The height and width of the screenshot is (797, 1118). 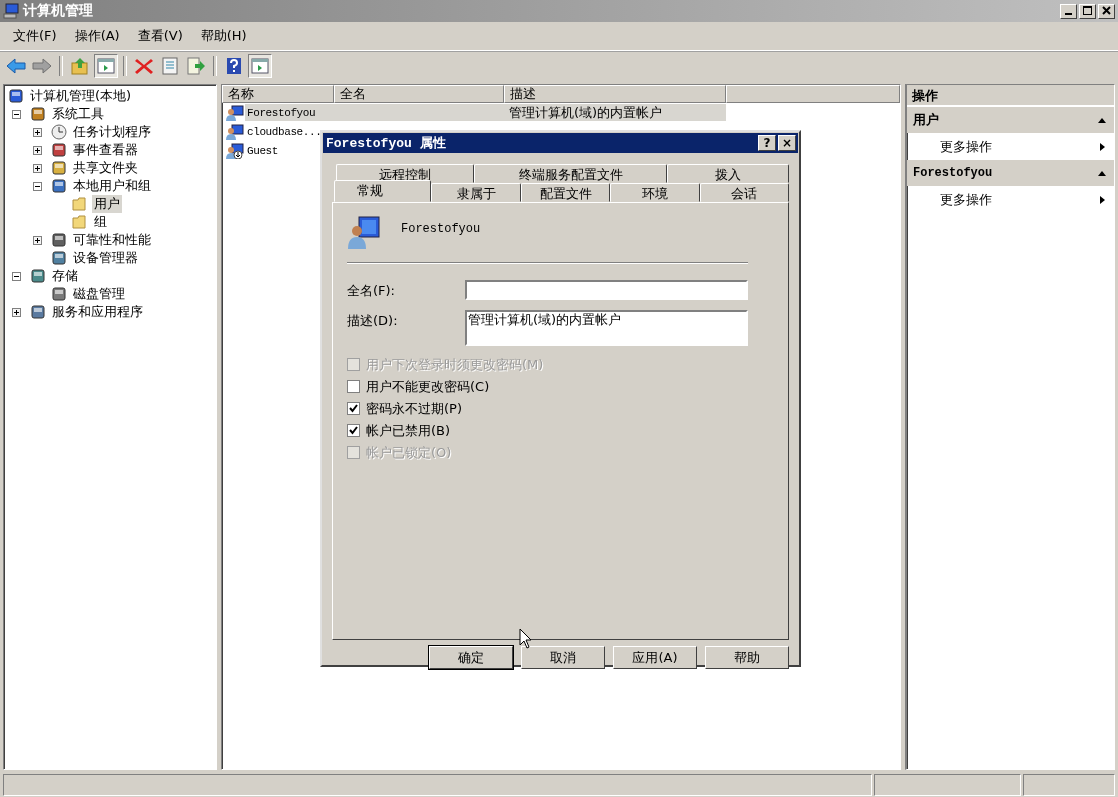 What do you see at coordinates (16, 66) in the screenshot?
I see `back-arrow-icon` at bounding box center [16, 66].